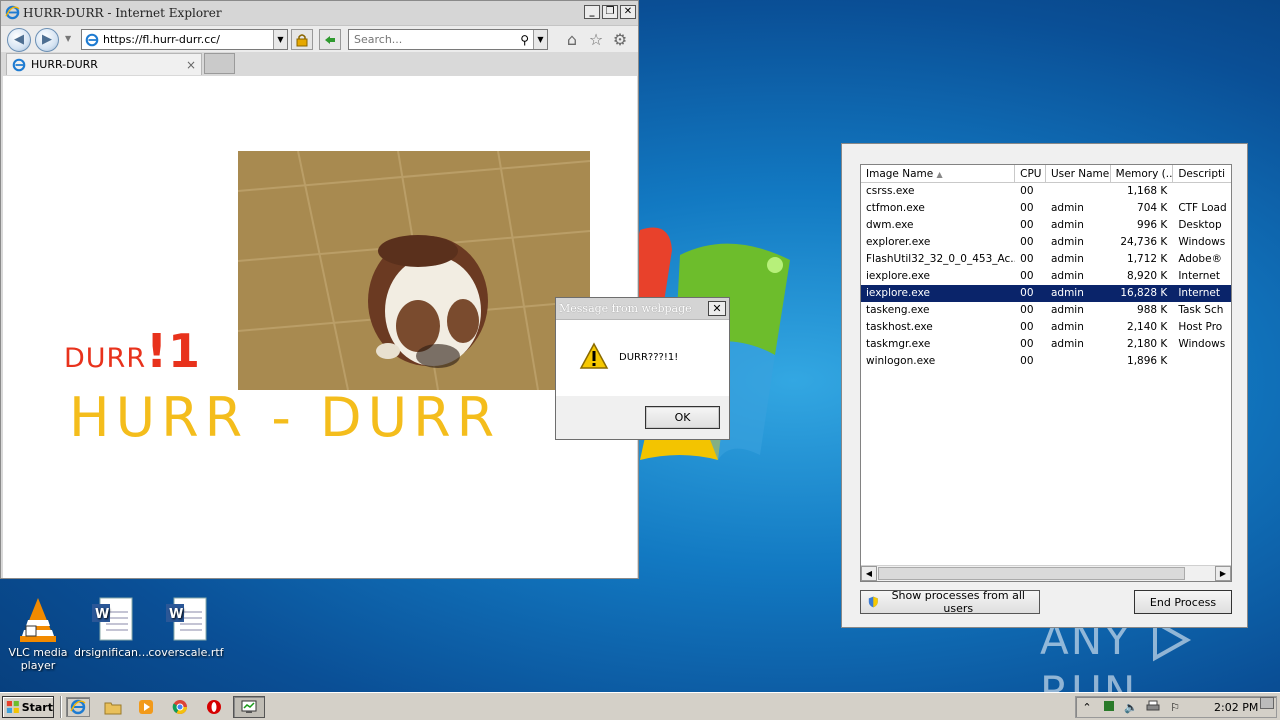 The width and height of the screenshot is (1280, 720). What do you see at coordinates (1202, 173) in the screenshot?
I see `column-description: Descripti` at bounding box center [1202, 173].